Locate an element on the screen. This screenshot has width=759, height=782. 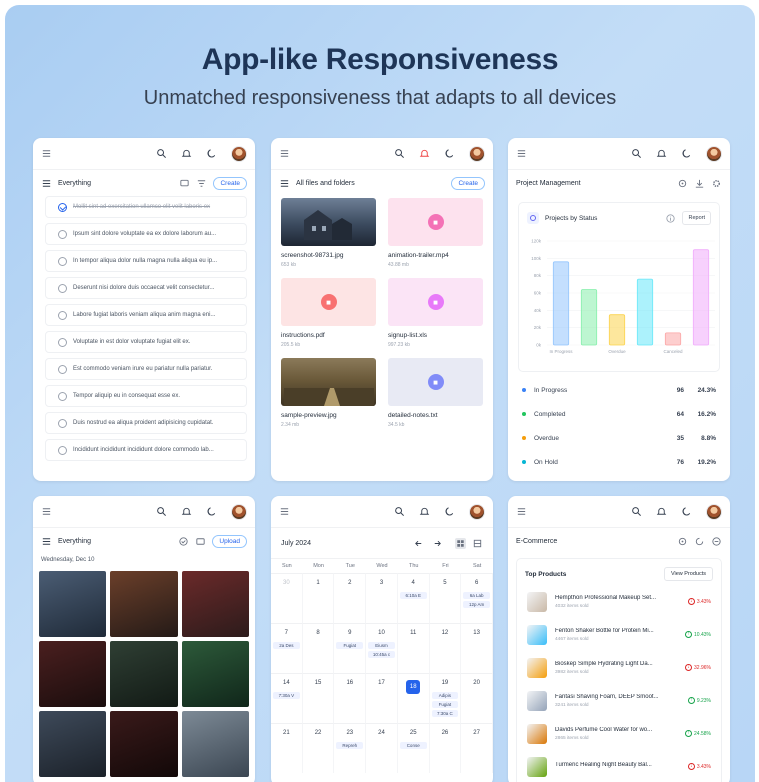
file-item: screenshot-98731.jpg 653 kb is located at coordinates (328, 233).